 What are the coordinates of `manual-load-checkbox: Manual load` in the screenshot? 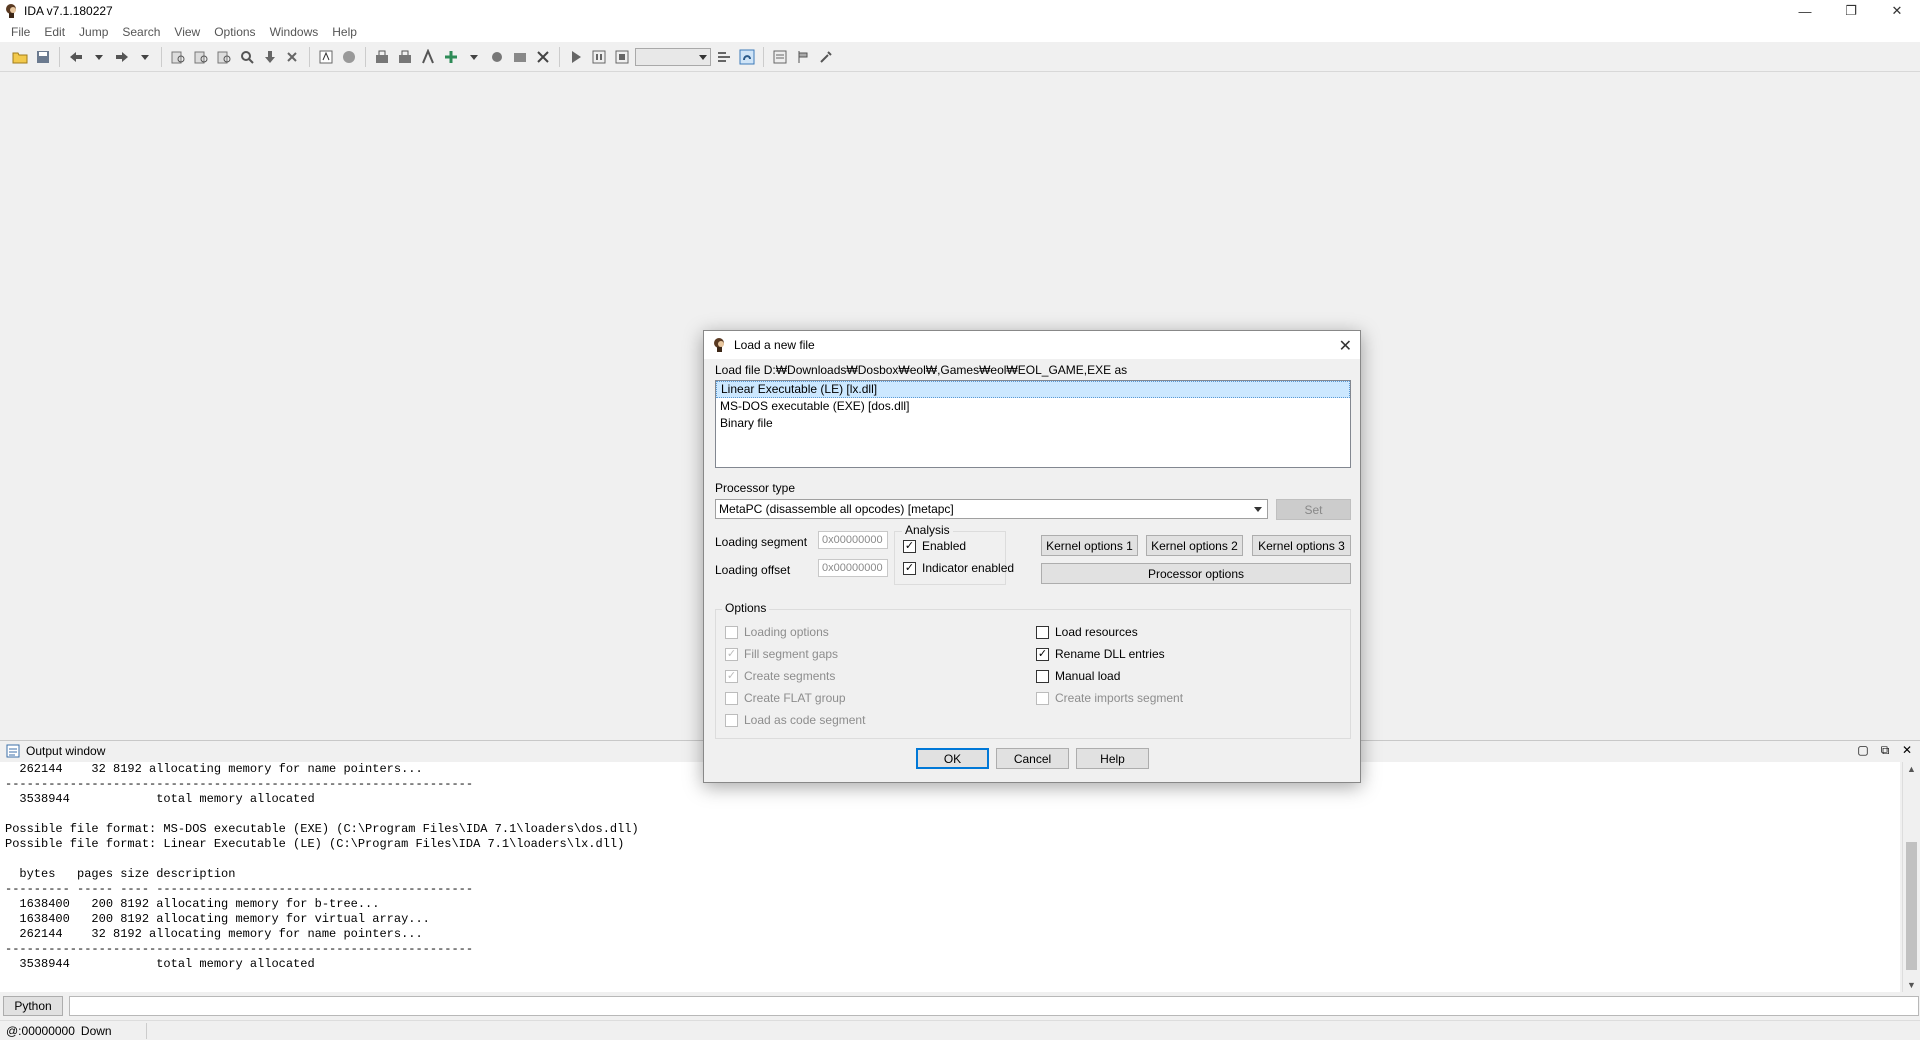 It's located at (1078, 676).